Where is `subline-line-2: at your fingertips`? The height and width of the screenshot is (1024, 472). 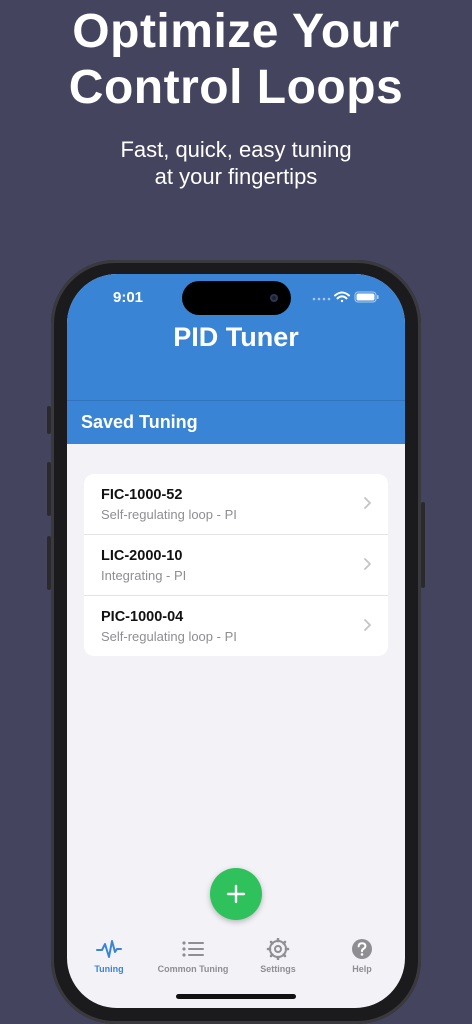 subline-line-2: at your fingertips is located at coordinates (236, 176).